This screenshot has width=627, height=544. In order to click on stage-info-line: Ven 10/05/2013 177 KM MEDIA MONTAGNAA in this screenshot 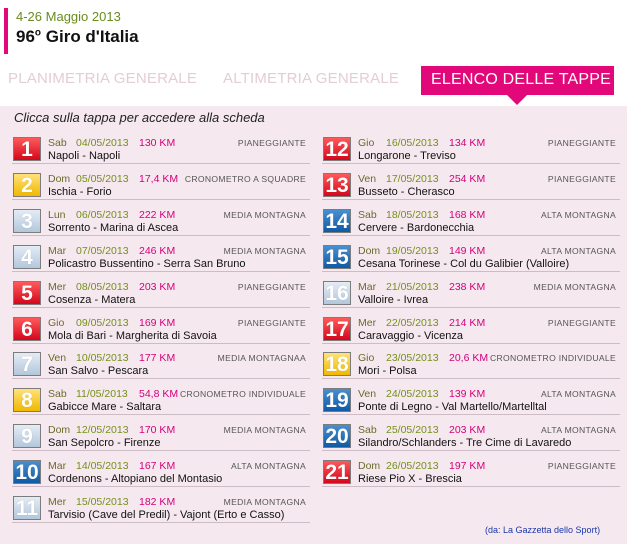, I will do `click(179, 358)`.